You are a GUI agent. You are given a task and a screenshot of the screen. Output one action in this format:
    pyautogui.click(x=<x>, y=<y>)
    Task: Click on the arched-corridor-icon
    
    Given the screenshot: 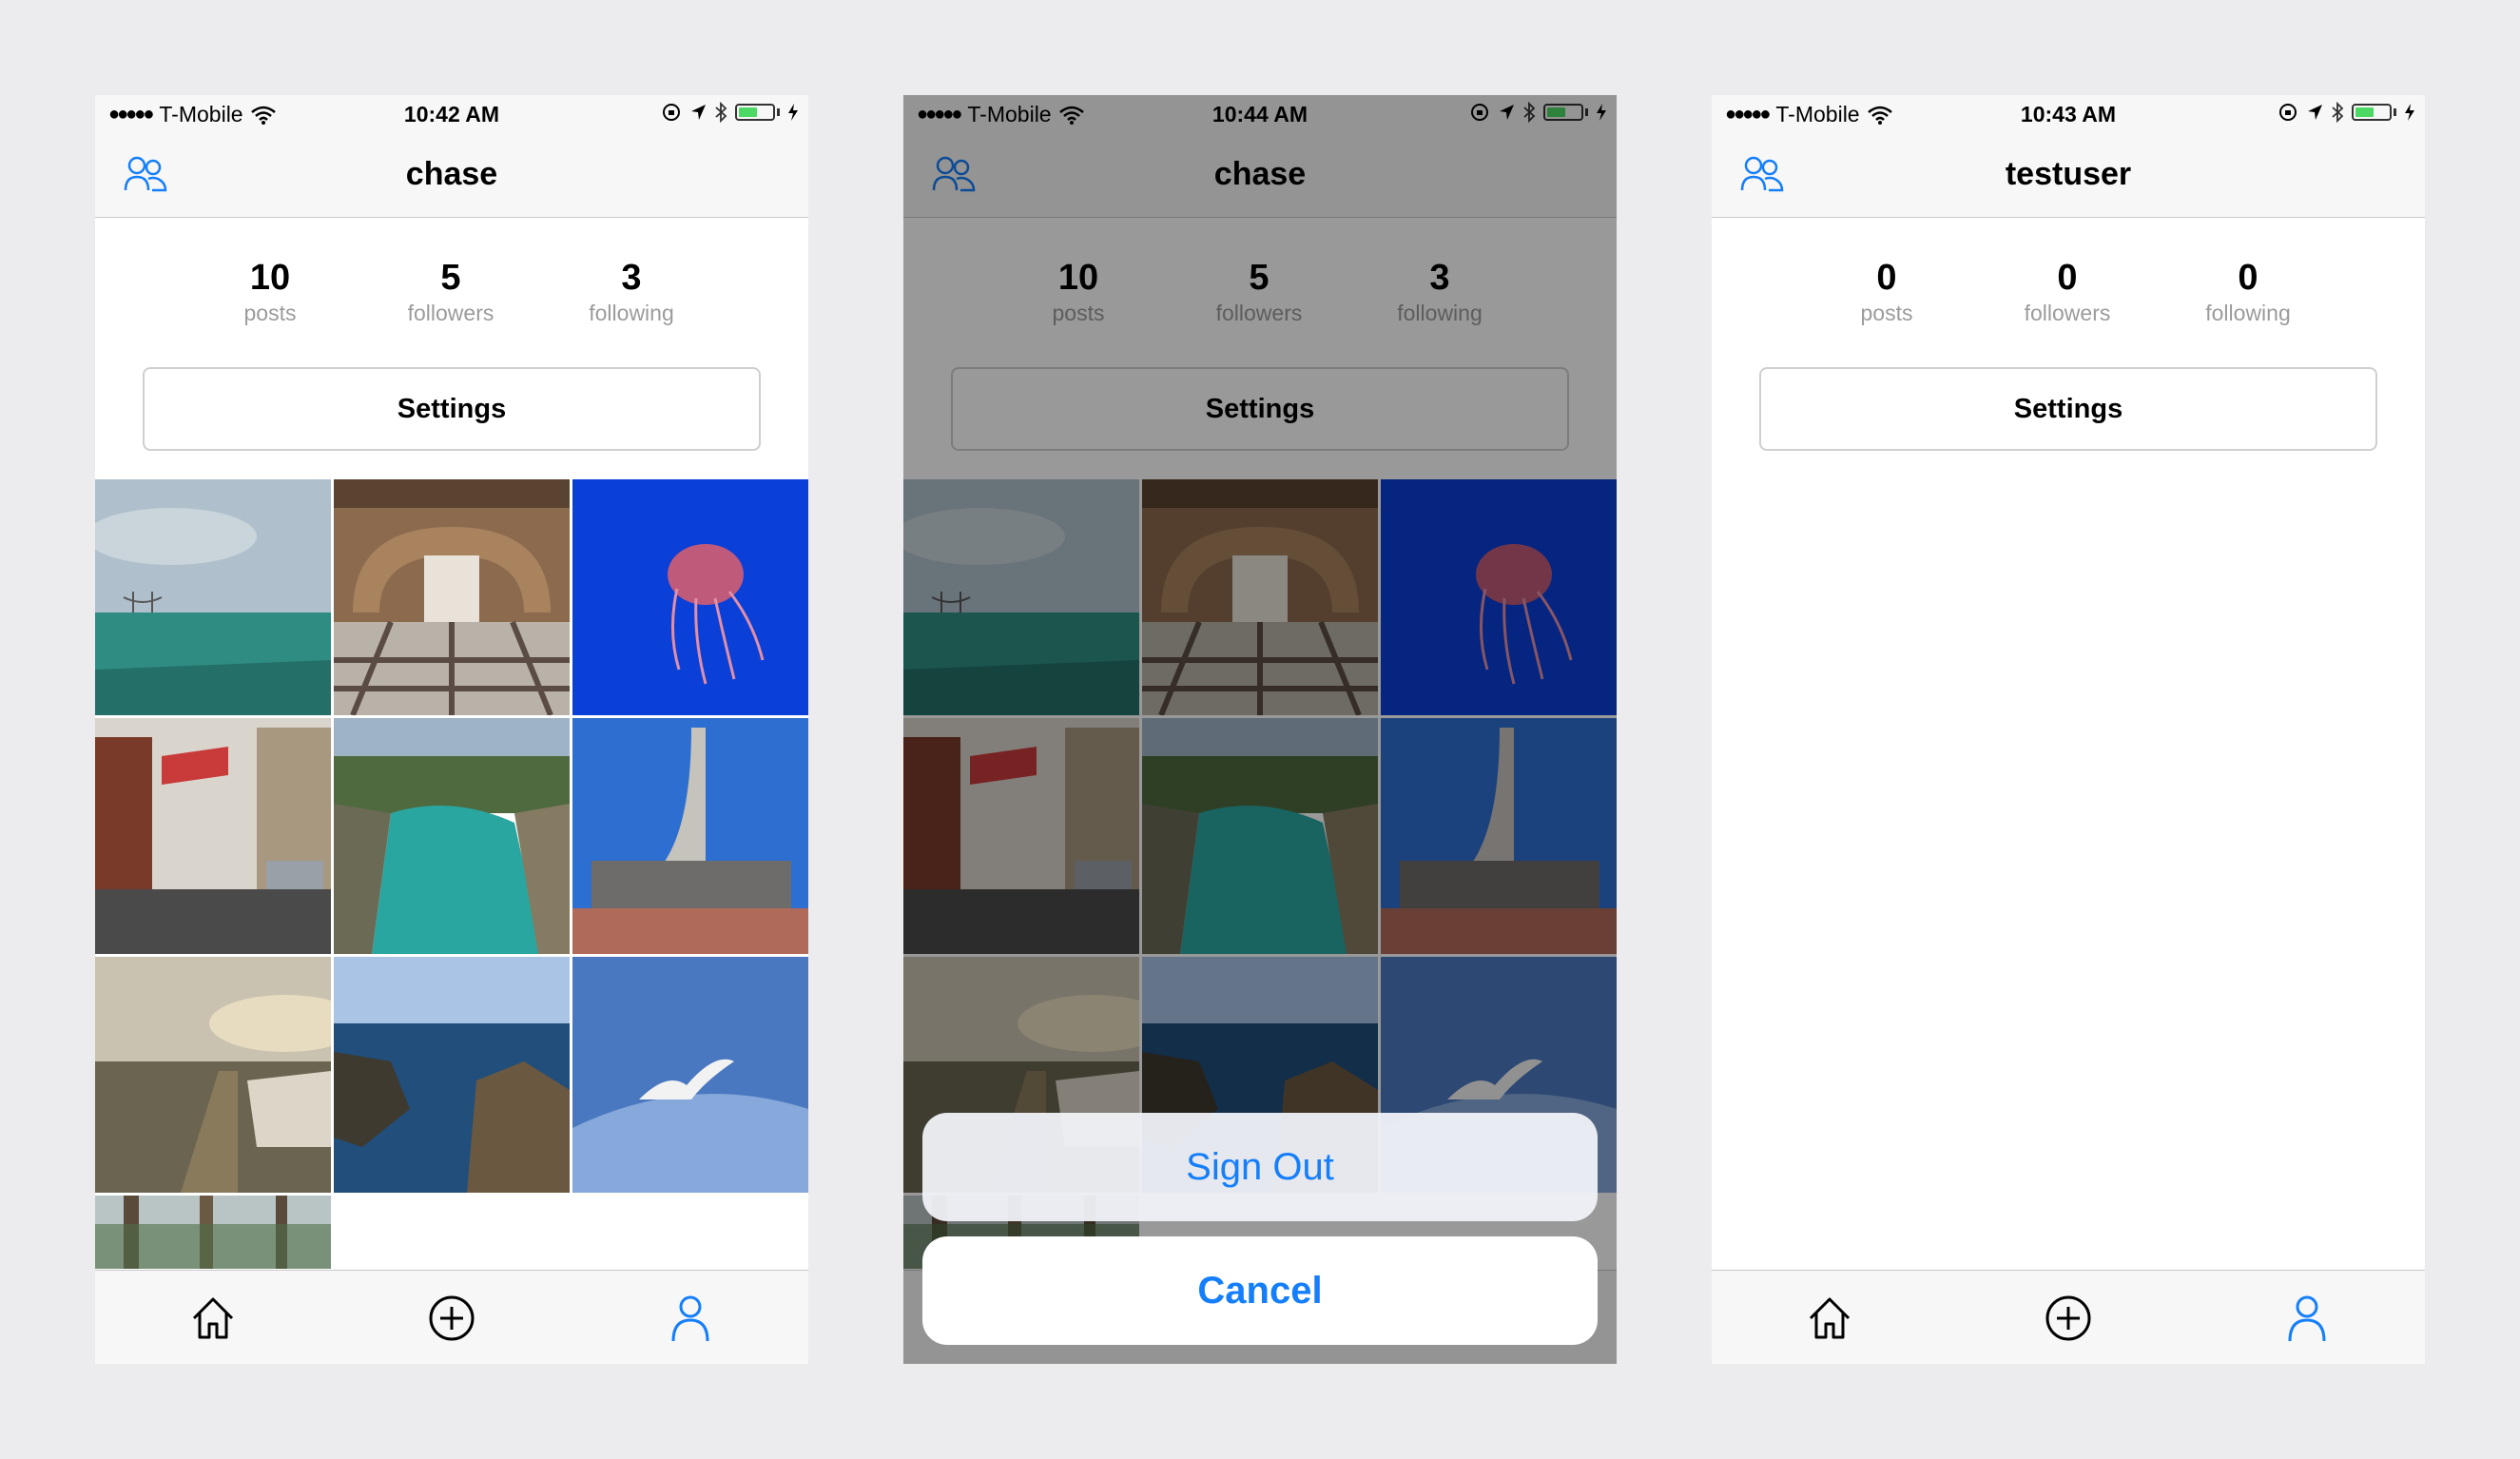 What is the action you would take?
    pyautogui.click(x=452, y=597)
    